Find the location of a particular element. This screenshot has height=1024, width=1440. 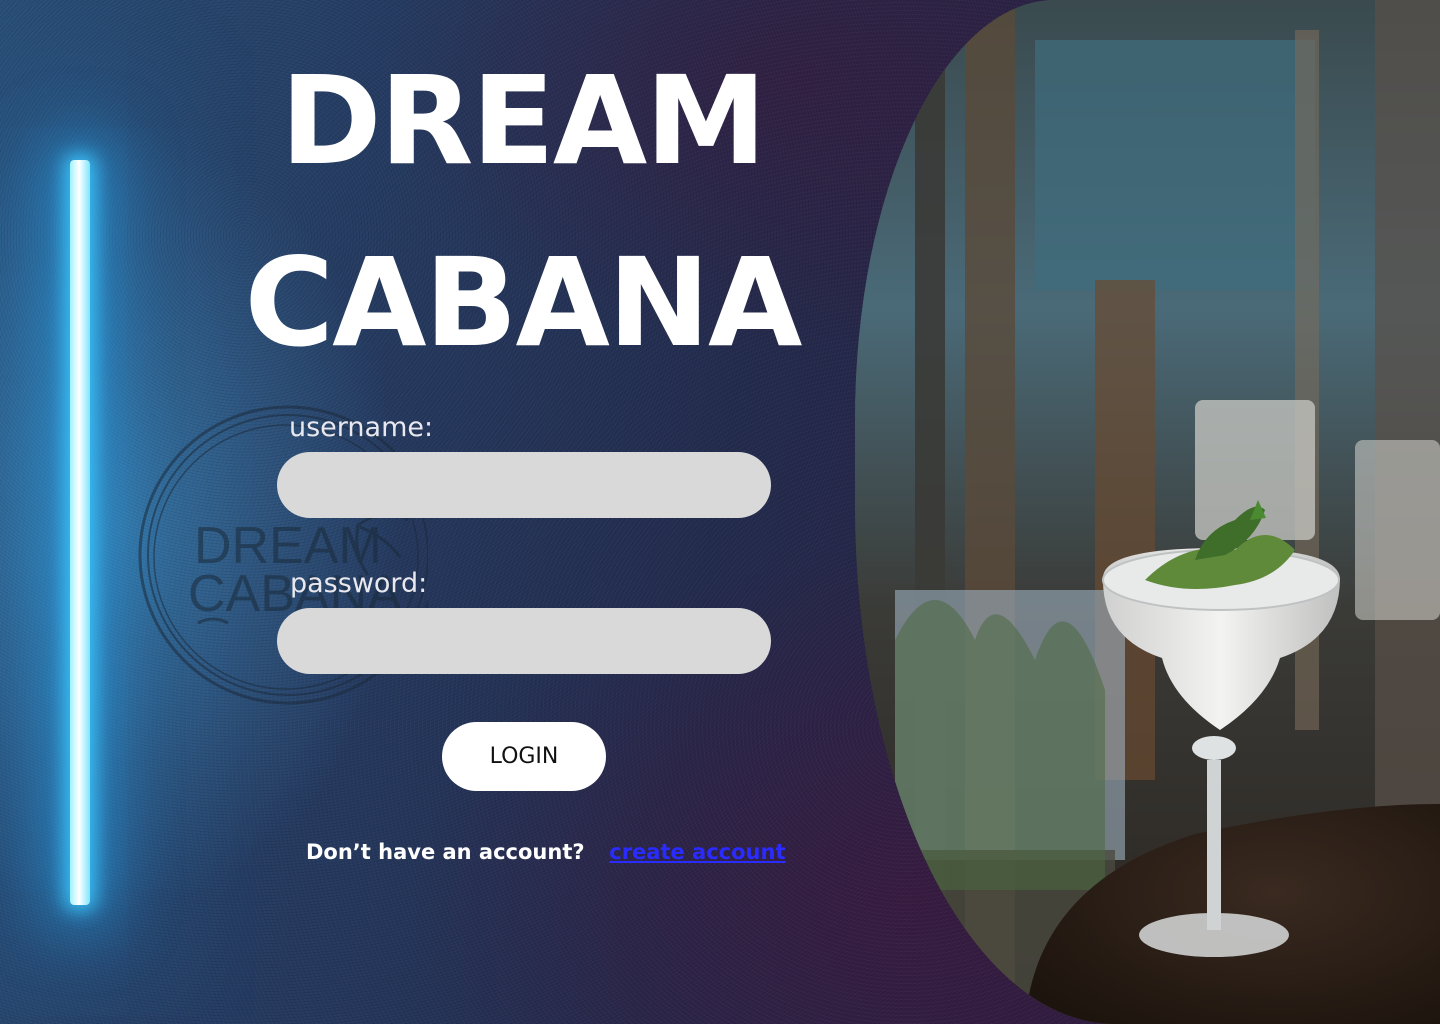

password-label: password: is located at coordinates (359, 583).